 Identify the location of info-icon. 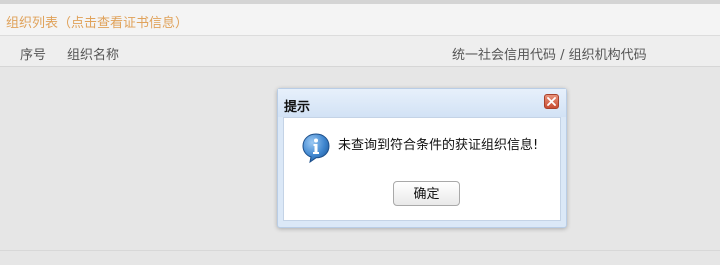
(316, 148).